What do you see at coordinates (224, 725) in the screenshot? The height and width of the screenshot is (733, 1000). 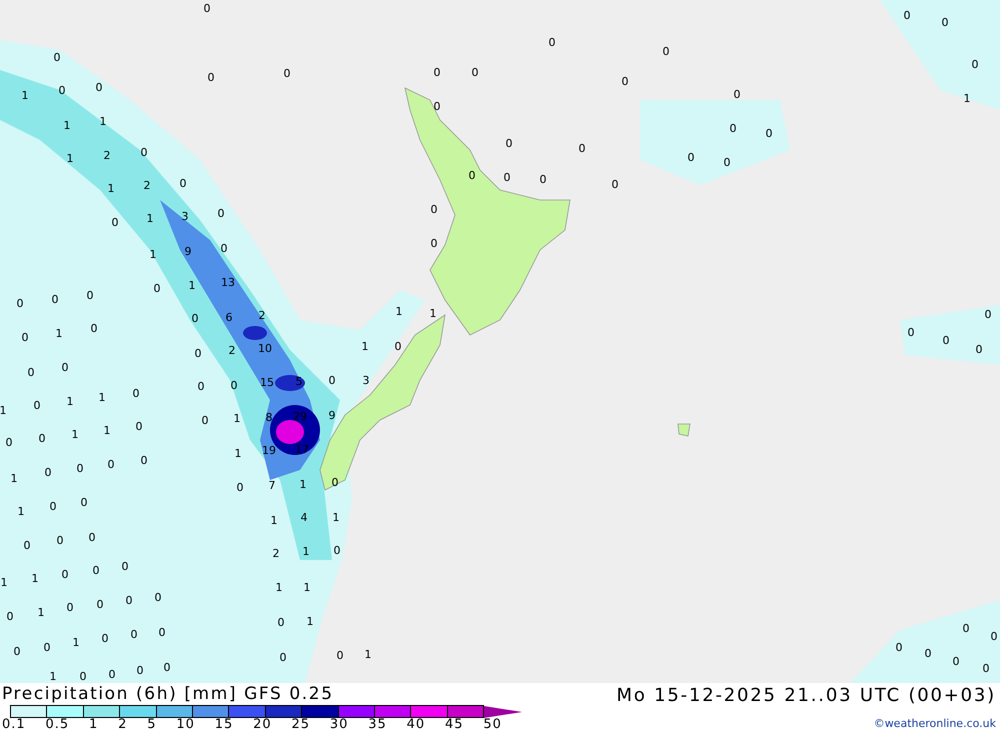 I see `scale-label: 15` at bounding box center [224, 725].